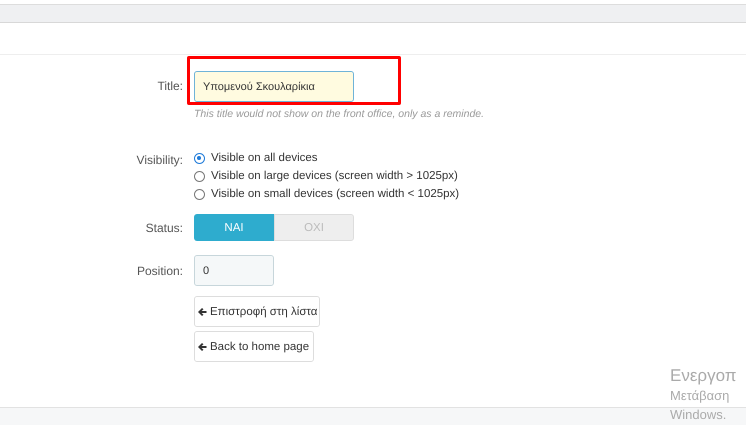 The image size is (746, 425). I want to click on radio-label: Visible on all devices, so click(264, 158).